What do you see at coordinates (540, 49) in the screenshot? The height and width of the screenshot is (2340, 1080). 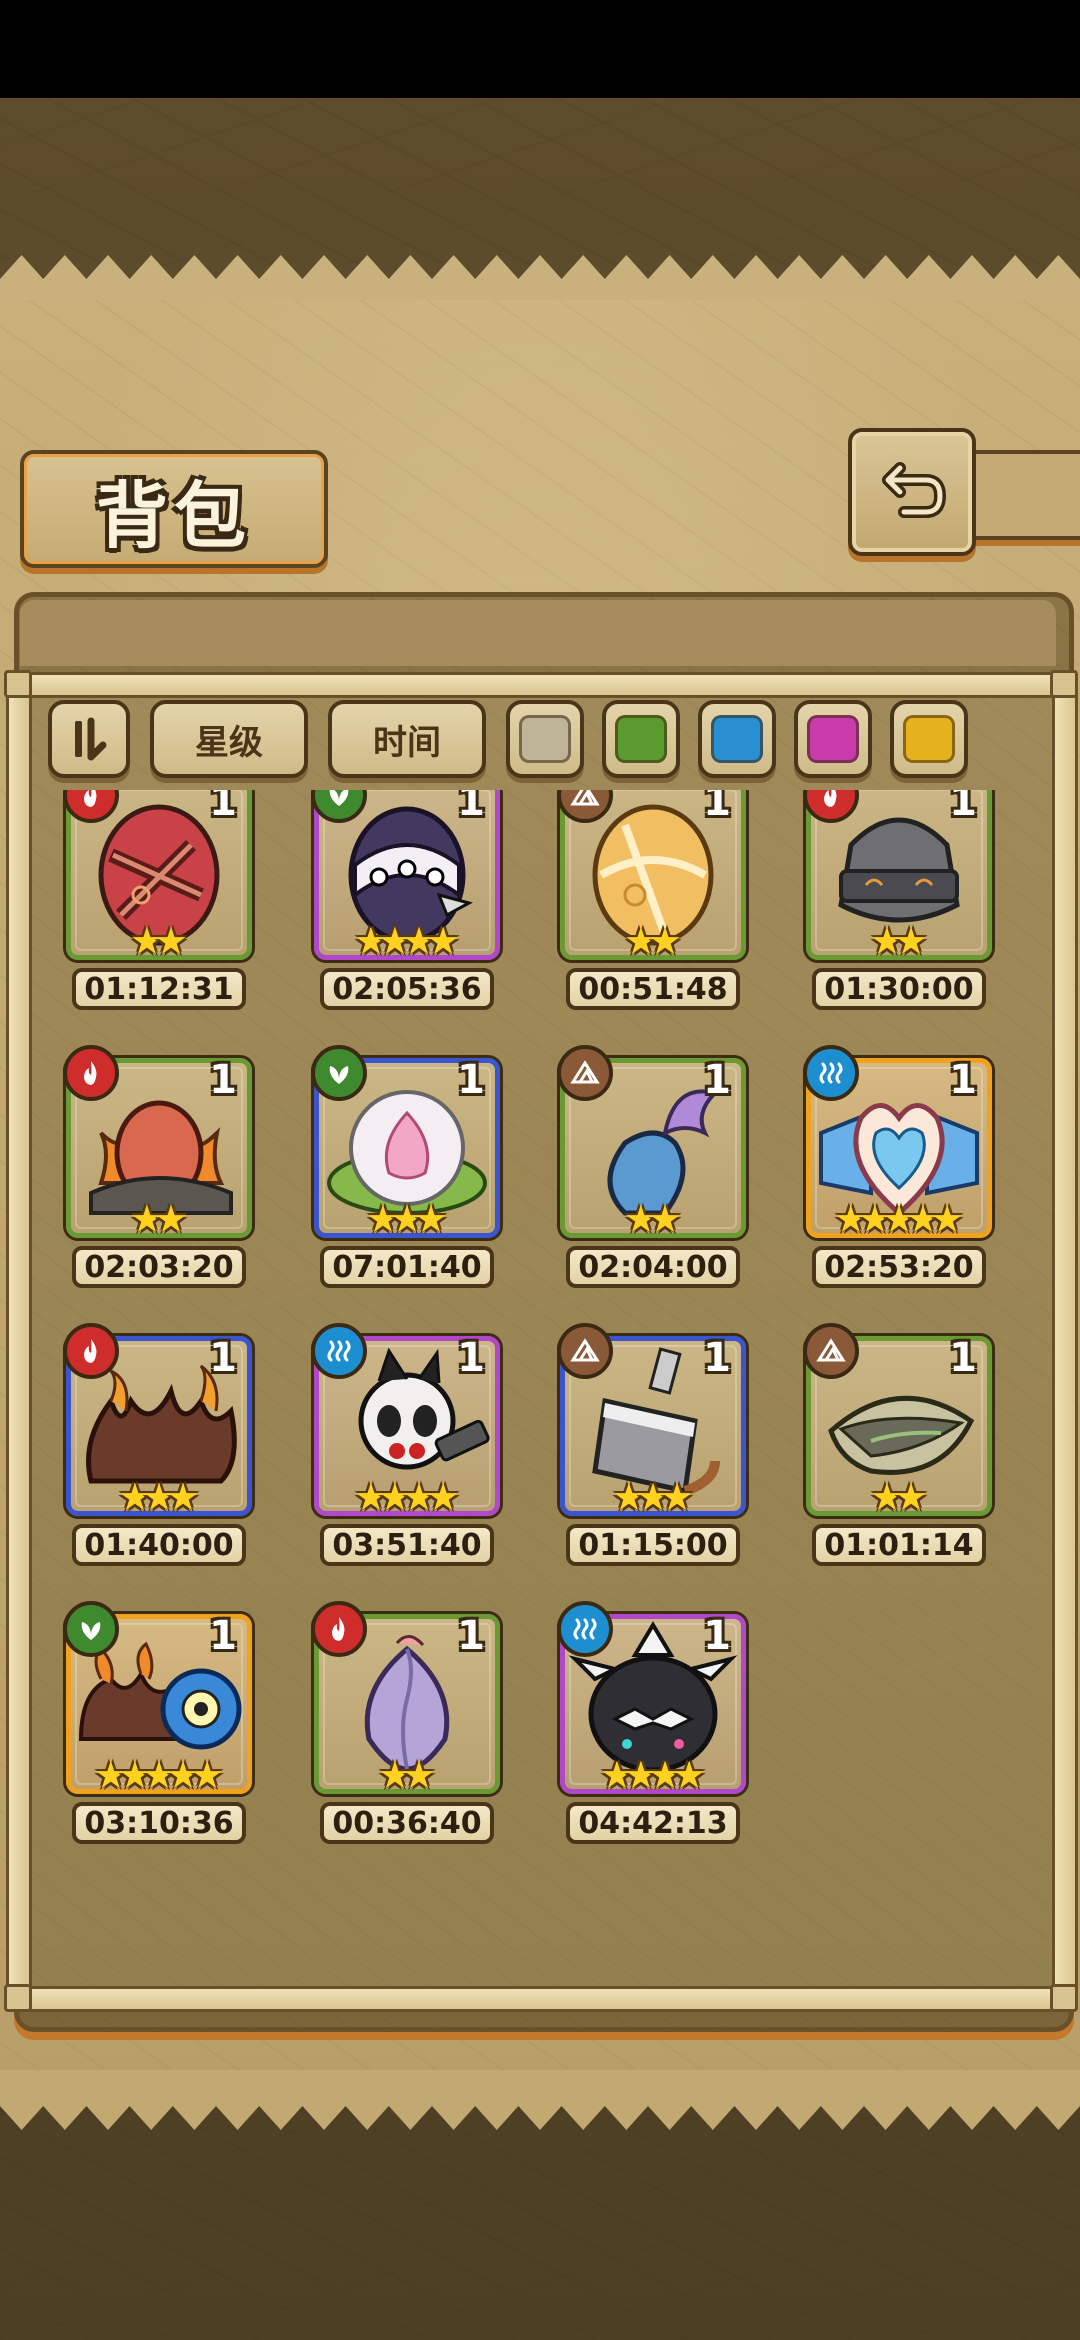 I see `status-bar` at bounding box center [540, 49].